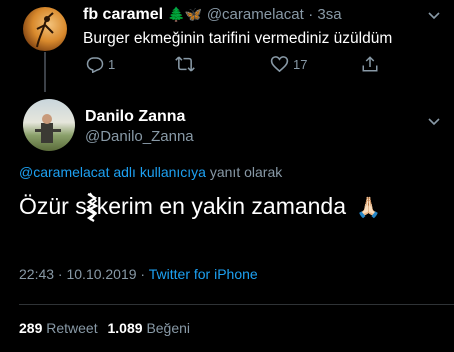  What do you see at coordinates (168, 328) in the screenshot?
I see `like-label: Beğeni` at bounding box center [168, 328].